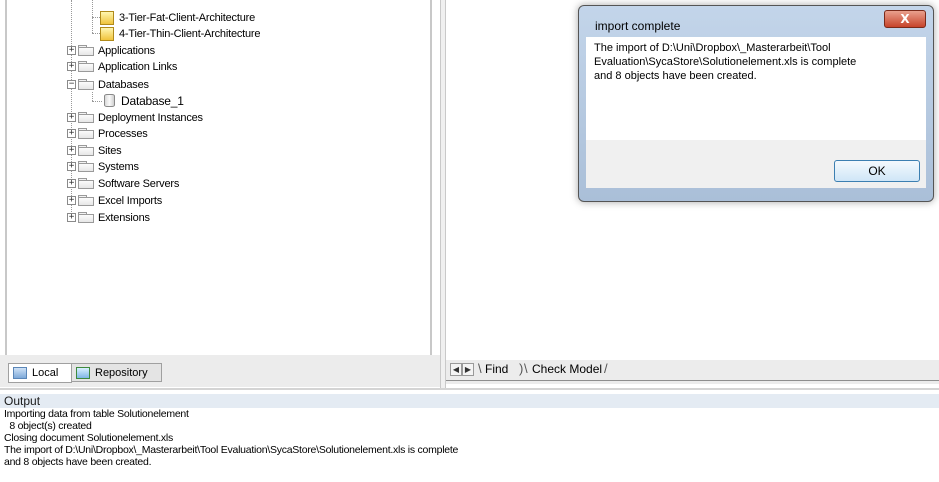 The image size is (939, 482). What do you see at coordinates (45, 373) in the screenshot?
I see `tab-label: Local` at bounding box center [45, 373].